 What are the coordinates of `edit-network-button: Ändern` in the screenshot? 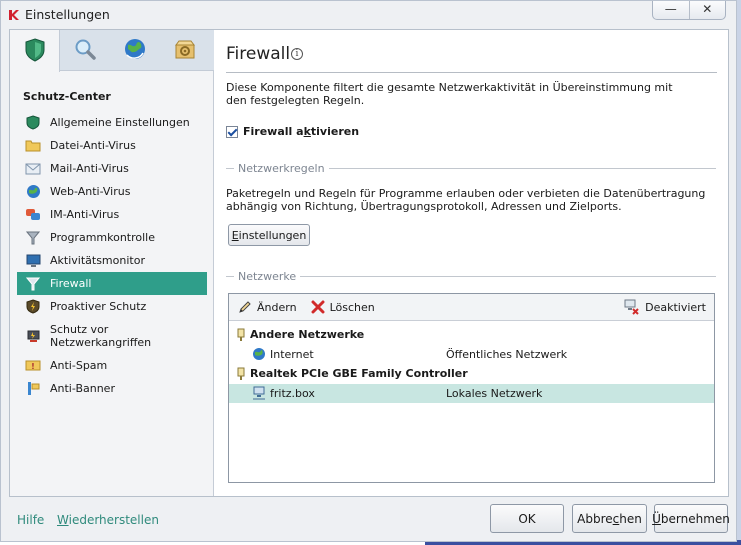 It's located at (267, 307).